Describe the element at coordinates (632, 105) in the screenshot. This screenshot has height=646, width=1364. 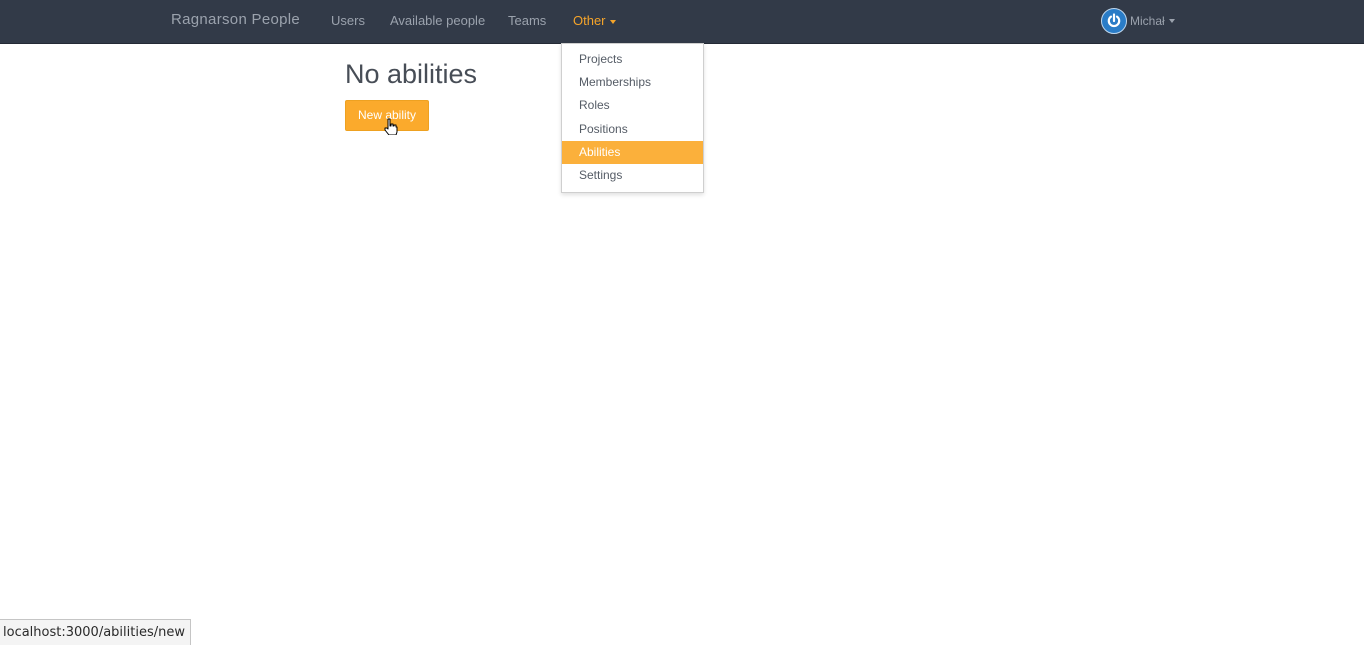
I see `dropdown-item-roles: Roles` at that location.